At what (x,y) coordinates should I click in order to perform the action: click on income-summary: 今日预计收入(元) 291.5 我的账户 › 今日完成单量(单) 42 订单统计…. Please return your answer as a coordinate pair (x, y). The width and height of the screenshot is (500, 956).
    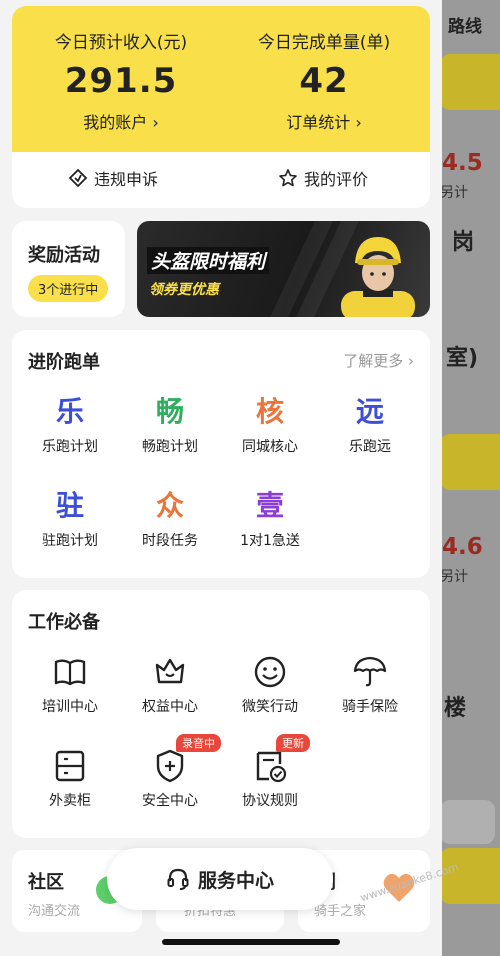
    Looking at the image, I should click on (221, 79).